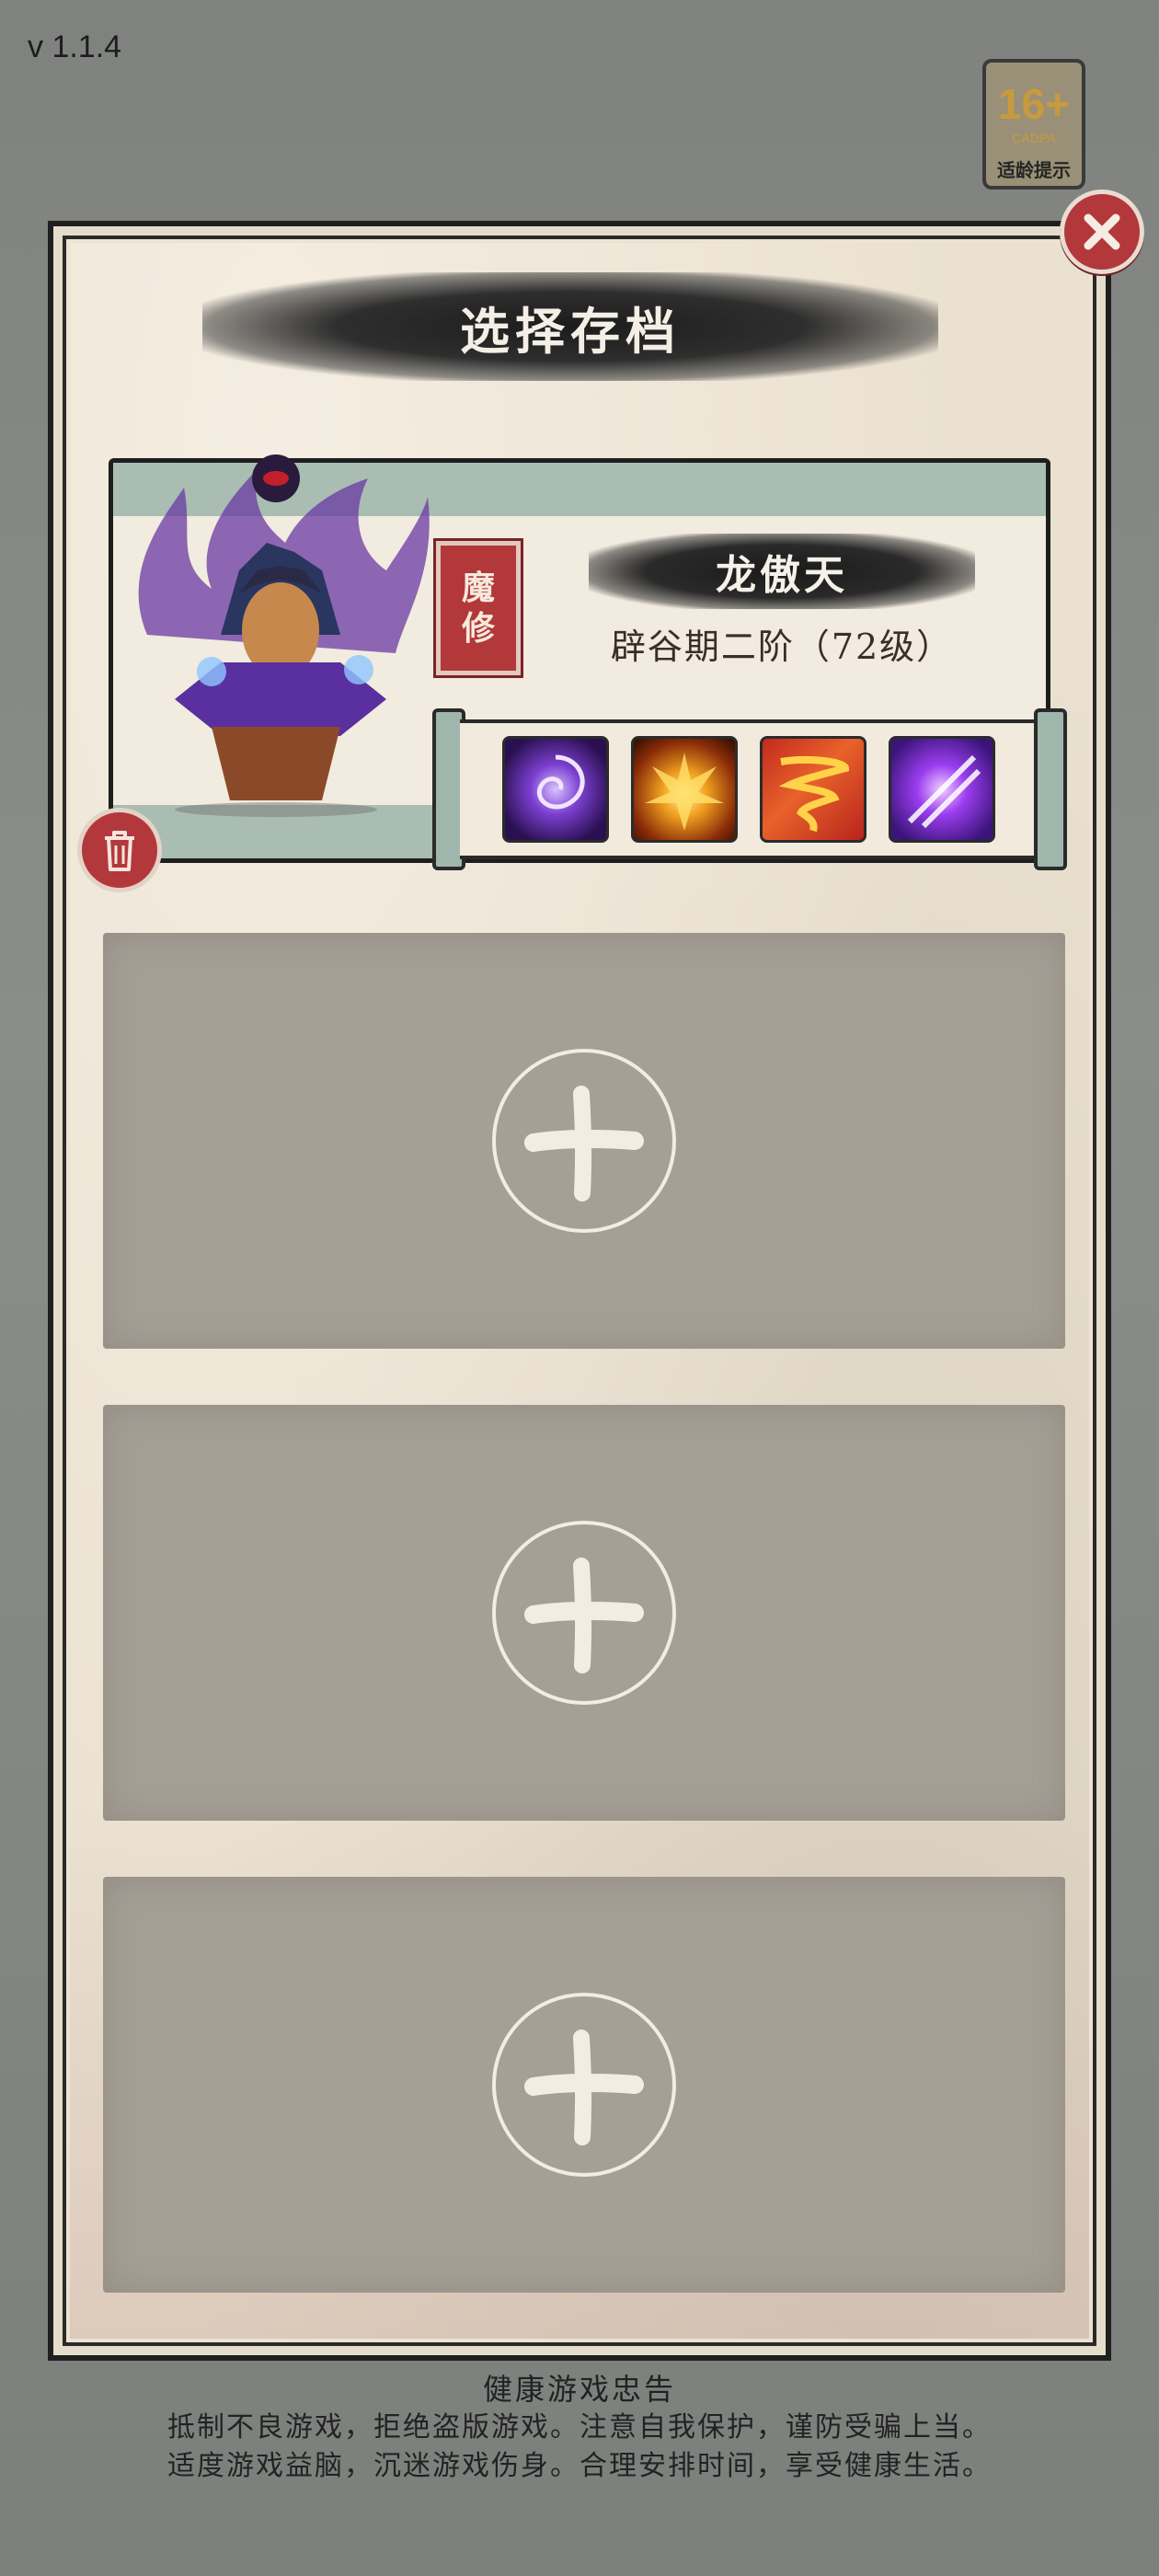 This screenshot has height=2576, width=1159. I want to click on character-name: 龙傲天, so click(782, 575).